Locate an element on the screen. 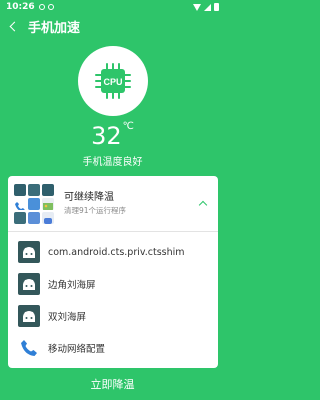 This screenshot has width=320, height=400. status-time: 10:26 is located at coordinates (20, 7).